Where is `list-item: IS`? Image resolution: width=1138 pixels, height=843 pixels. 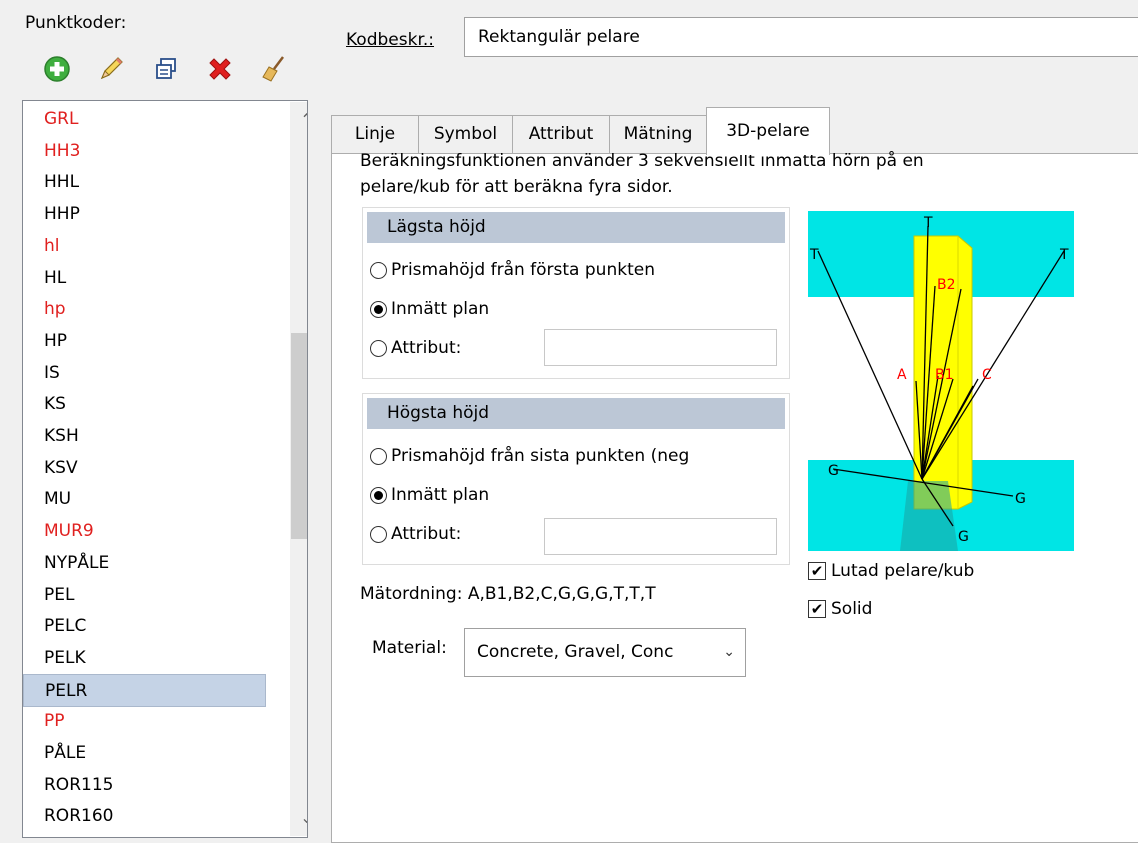
list-item: IS is located at coordinates (144, 373).